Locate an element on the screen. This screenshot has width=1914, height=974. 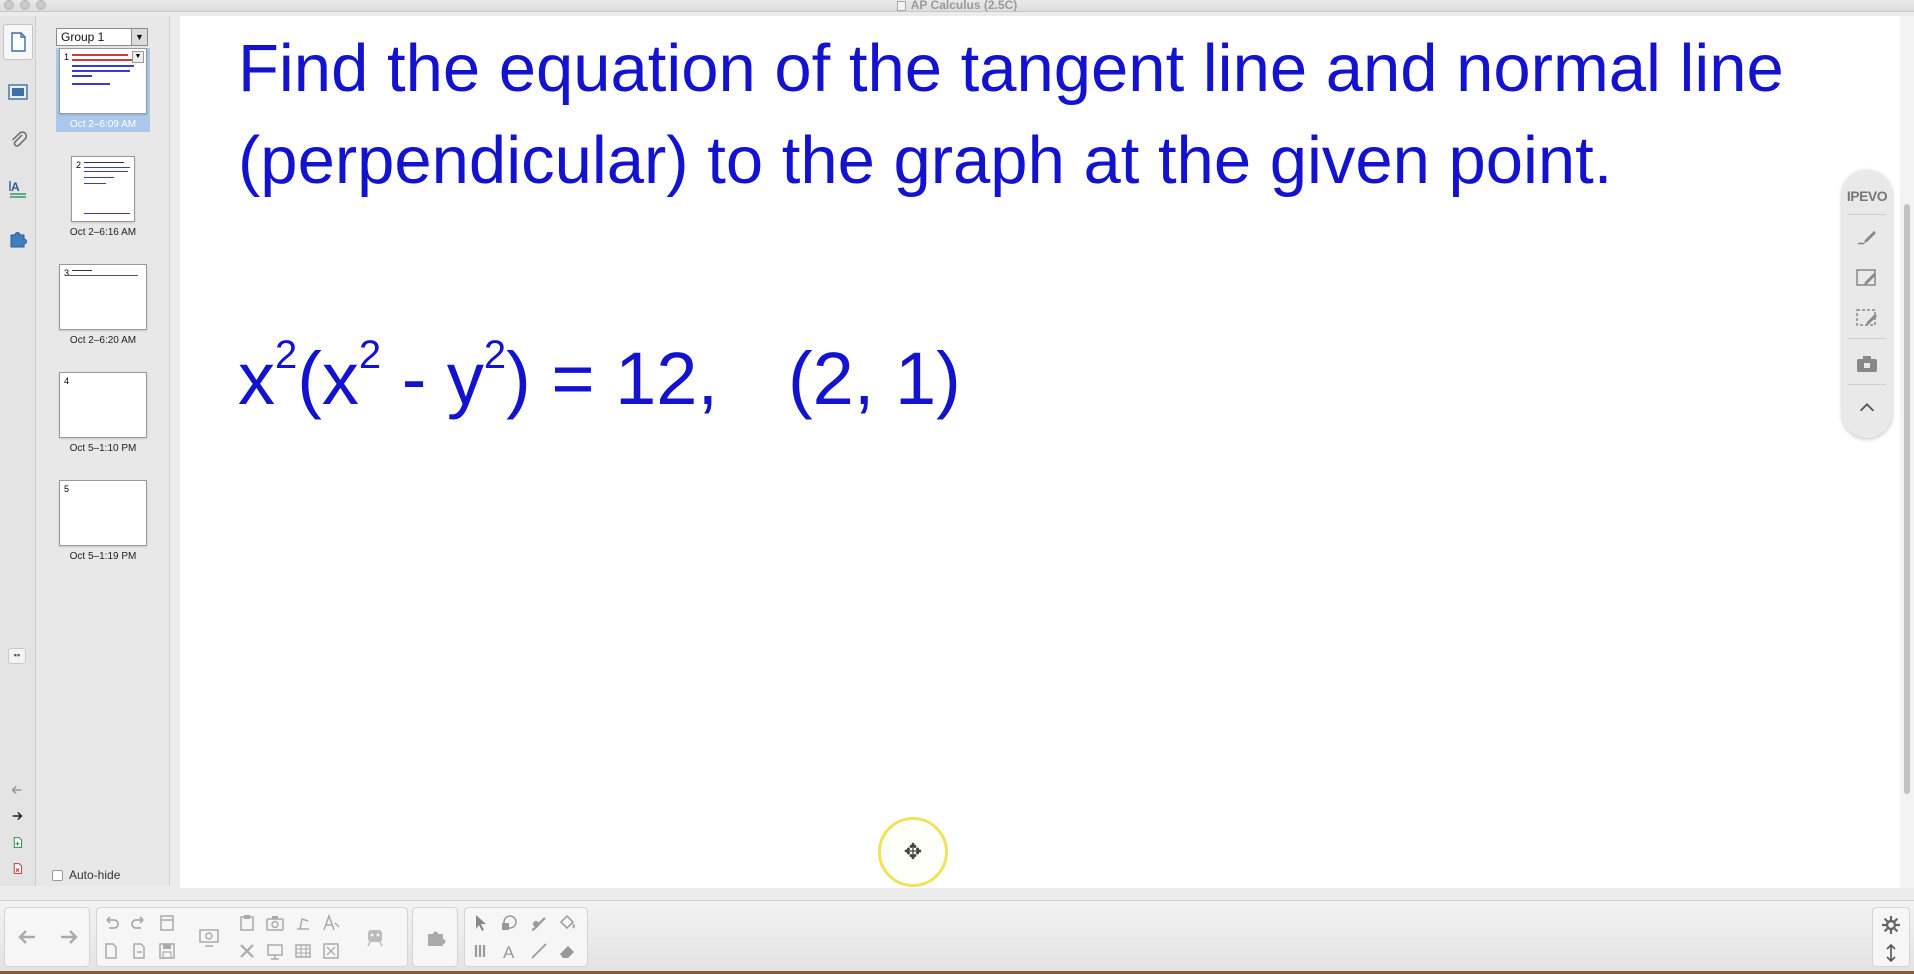
full-screen-button is located at coordinates (275, 951).